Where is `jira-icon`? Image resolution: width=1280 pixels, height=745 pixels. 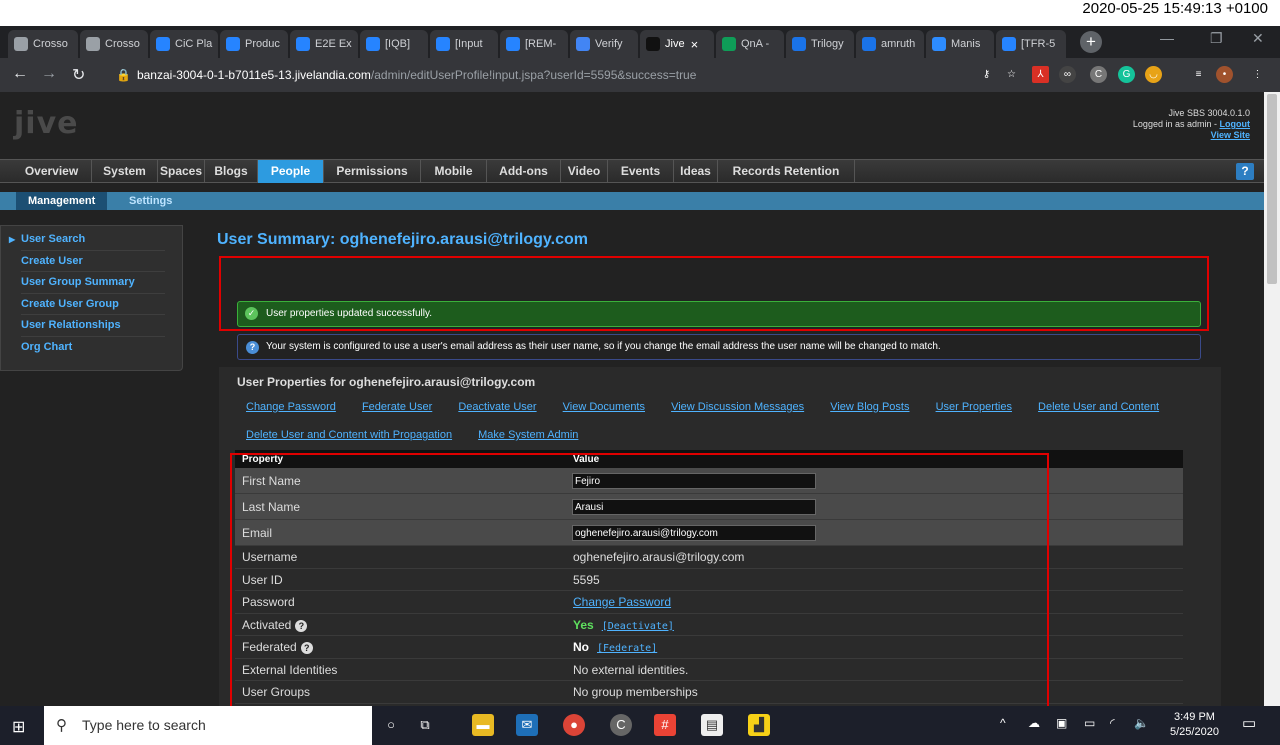 jira-icon is located at coordinates (233, 44).